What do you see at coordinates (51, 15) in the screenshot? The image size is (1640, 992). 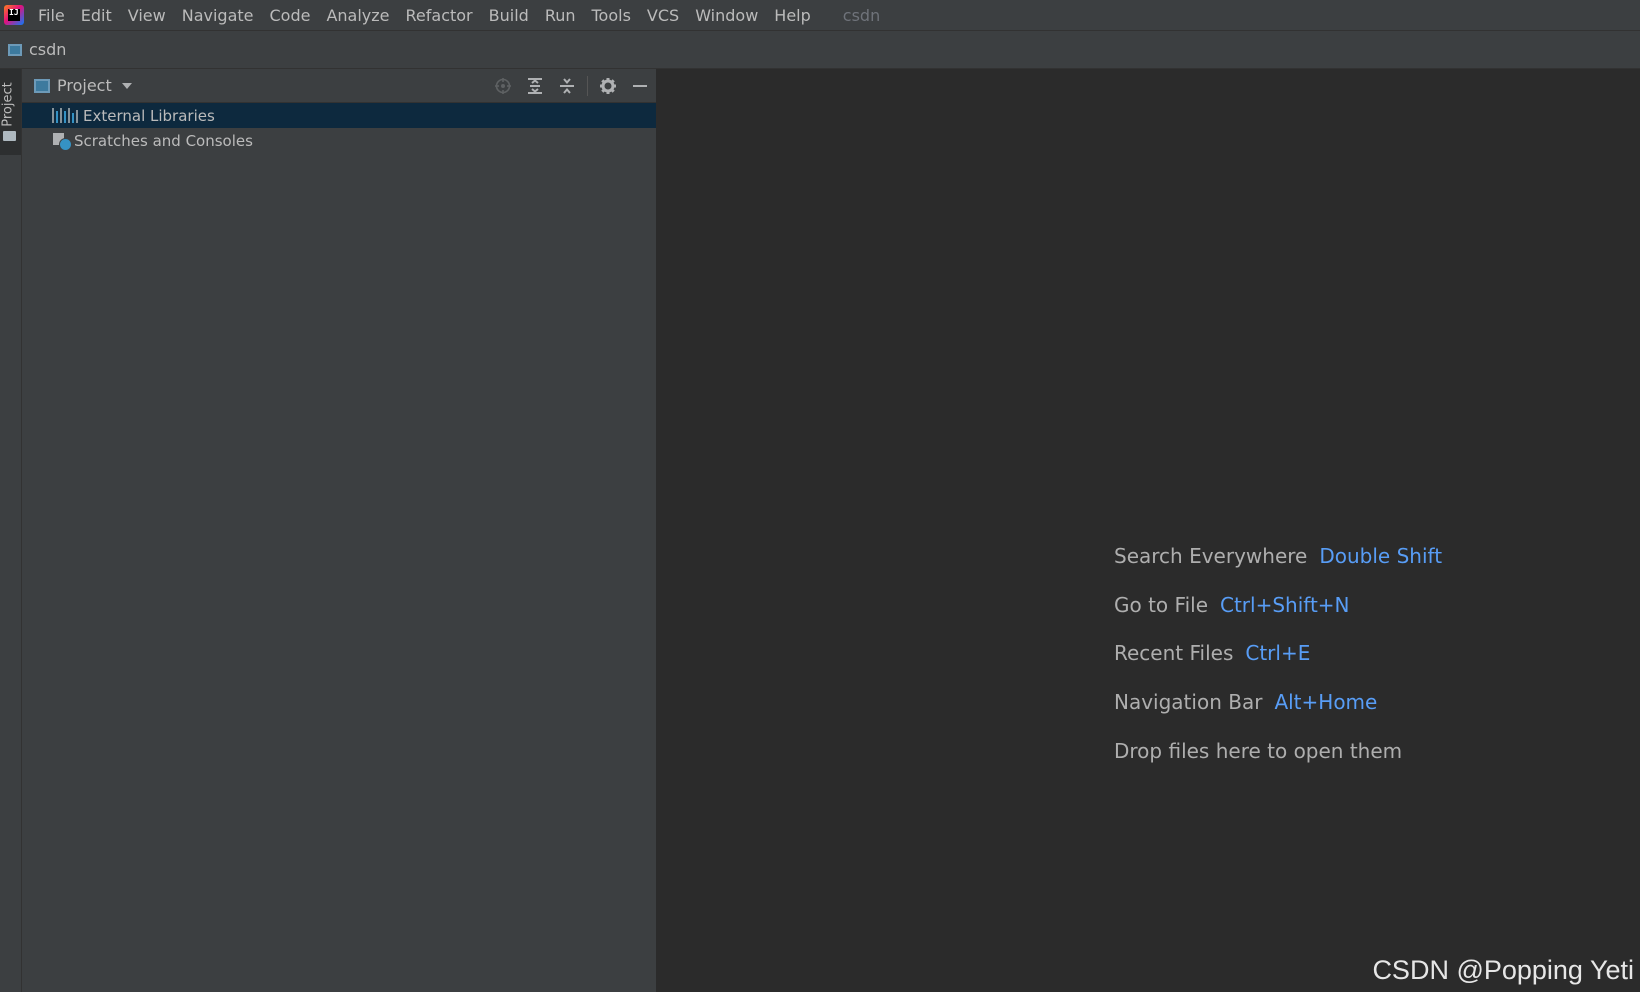 I see `menu-file: File` at bounding box center [51, 15].